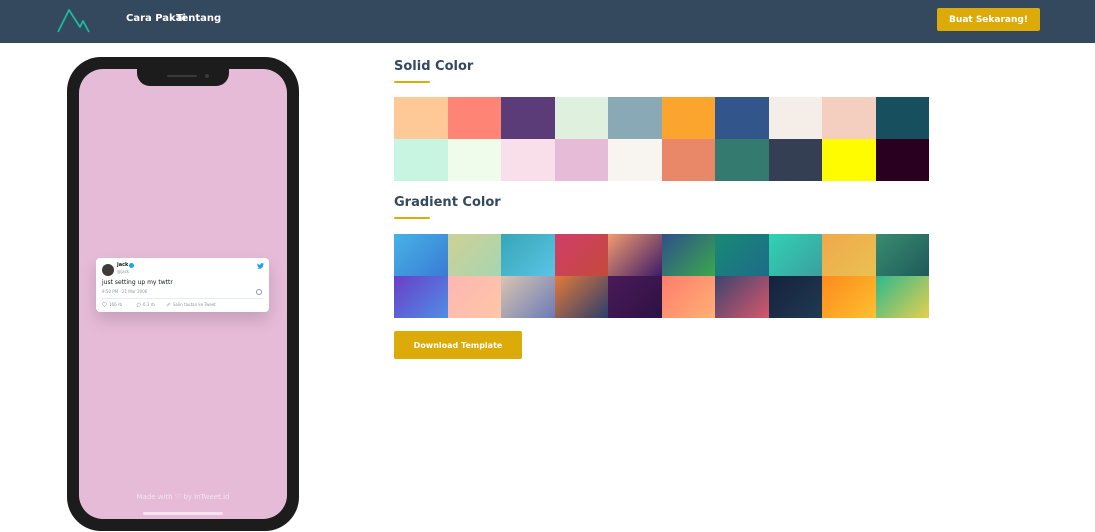  I want to click on gradient-color-grid, so click(661, 276).